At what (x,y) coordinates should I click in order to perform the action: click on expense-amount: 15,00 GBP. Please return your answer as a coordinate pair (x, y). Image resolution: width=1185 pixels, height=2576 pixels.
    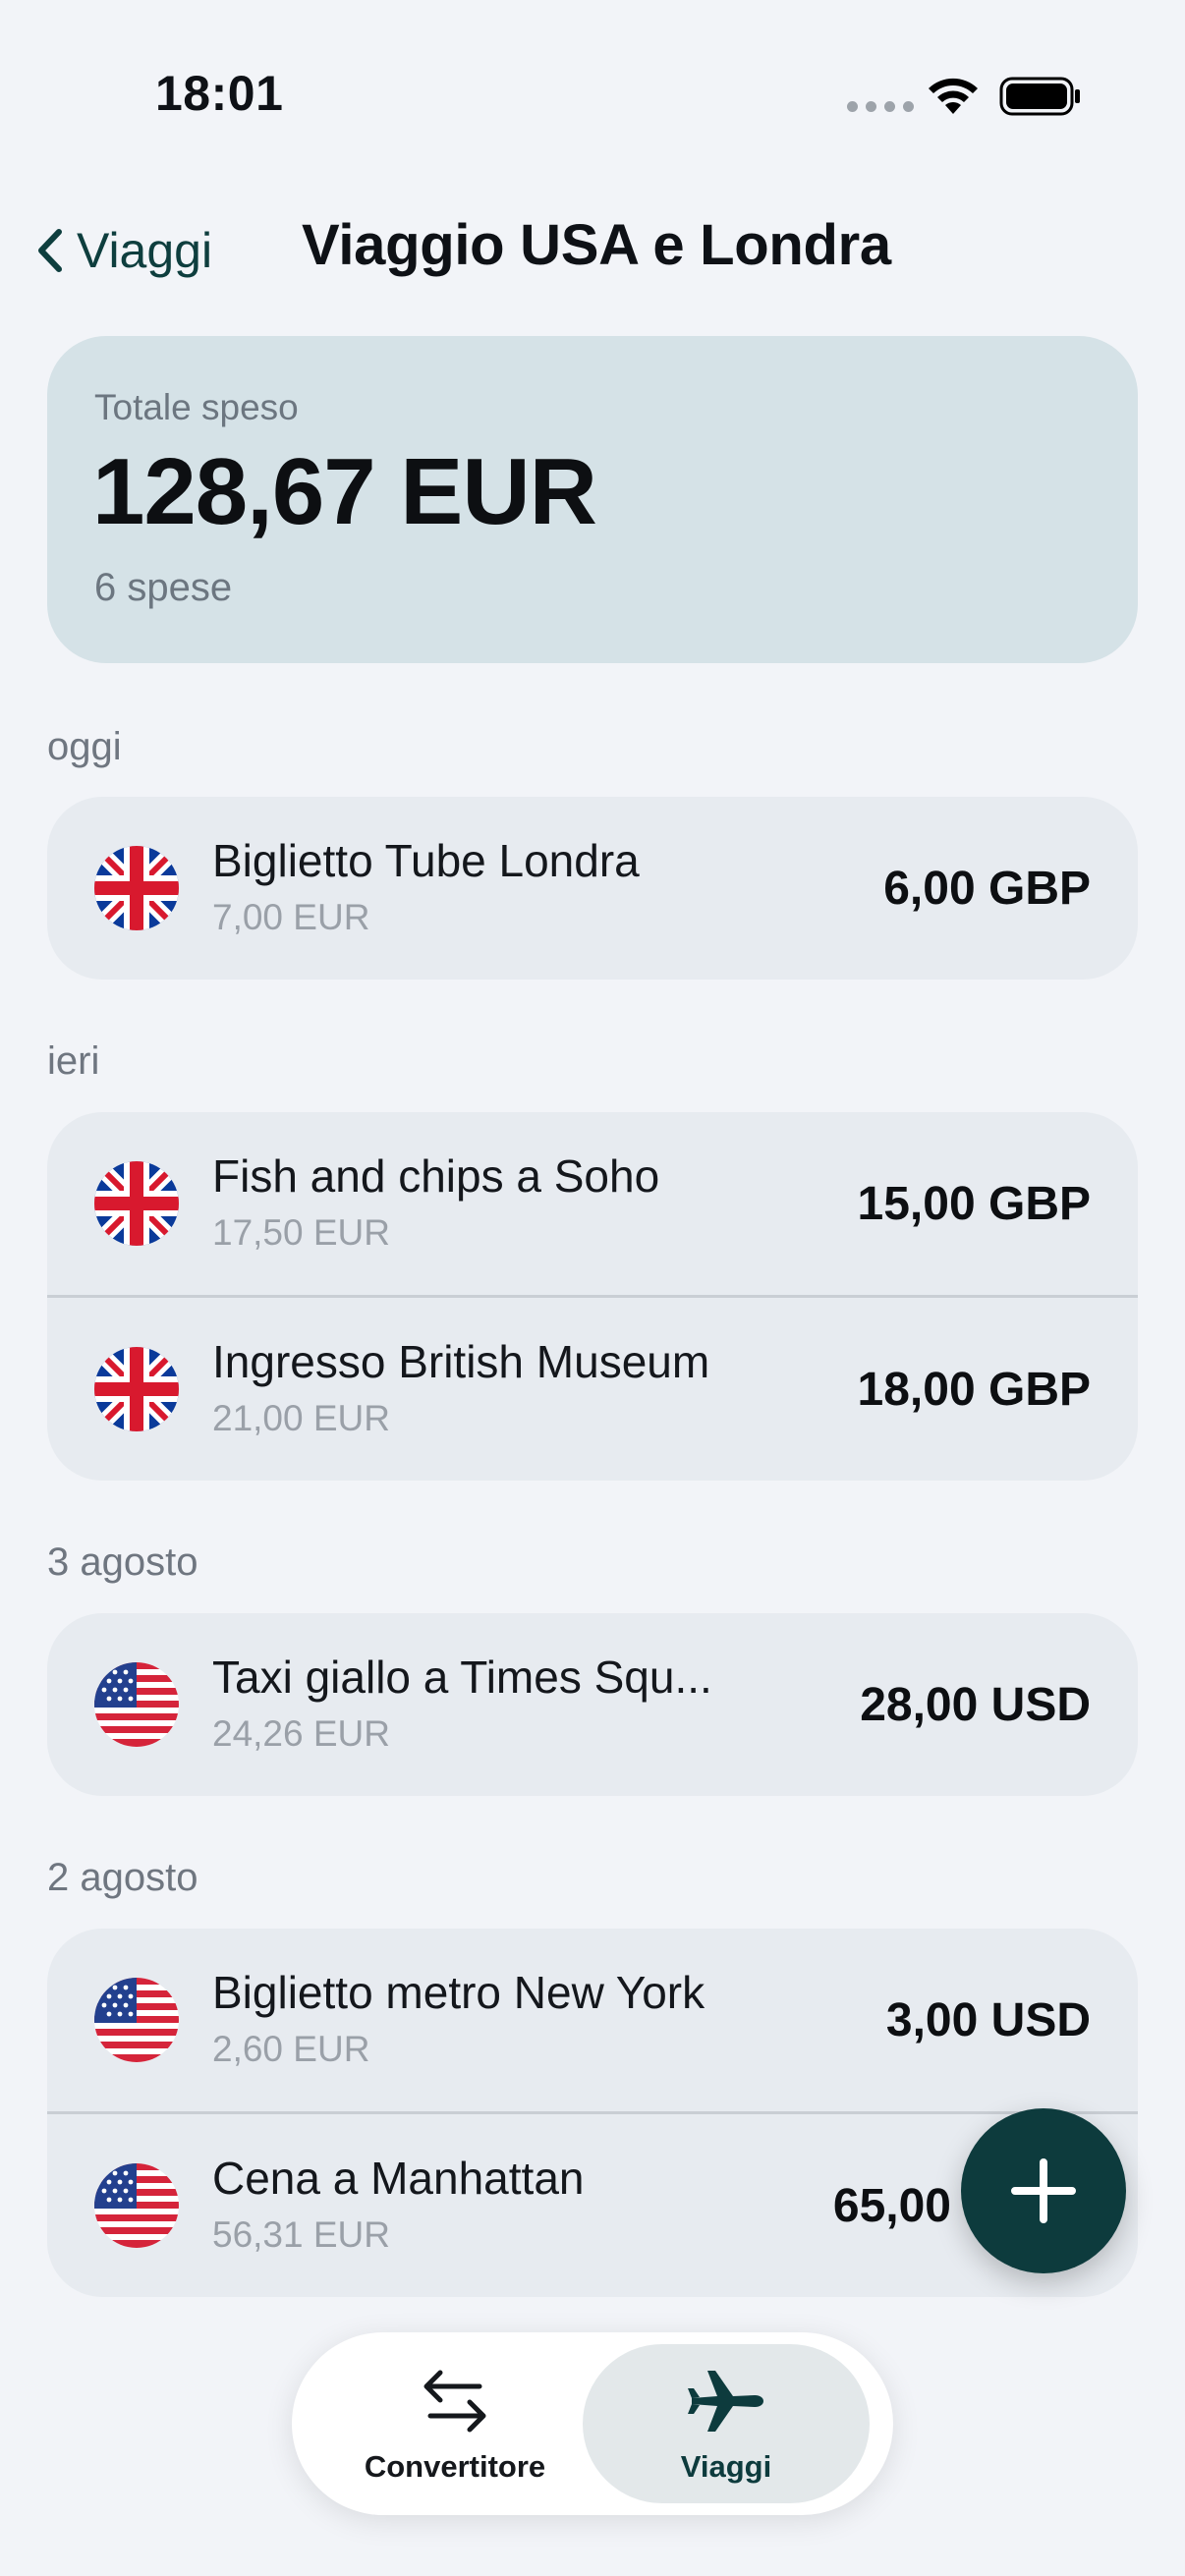
    Looking at the image, I should click on (974, 1204).